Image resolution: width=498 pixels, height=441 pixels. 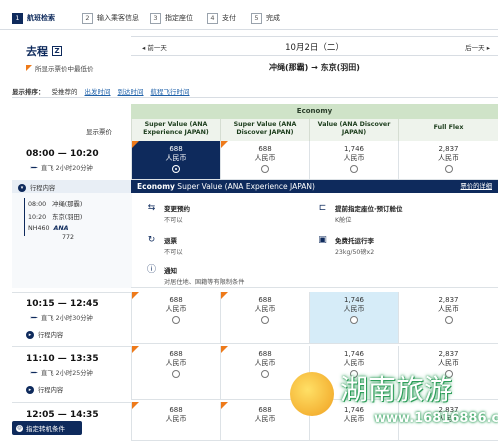 I want to click on watermark: 湖南旅游 www.16816886.com, so click(x=394, y=403).